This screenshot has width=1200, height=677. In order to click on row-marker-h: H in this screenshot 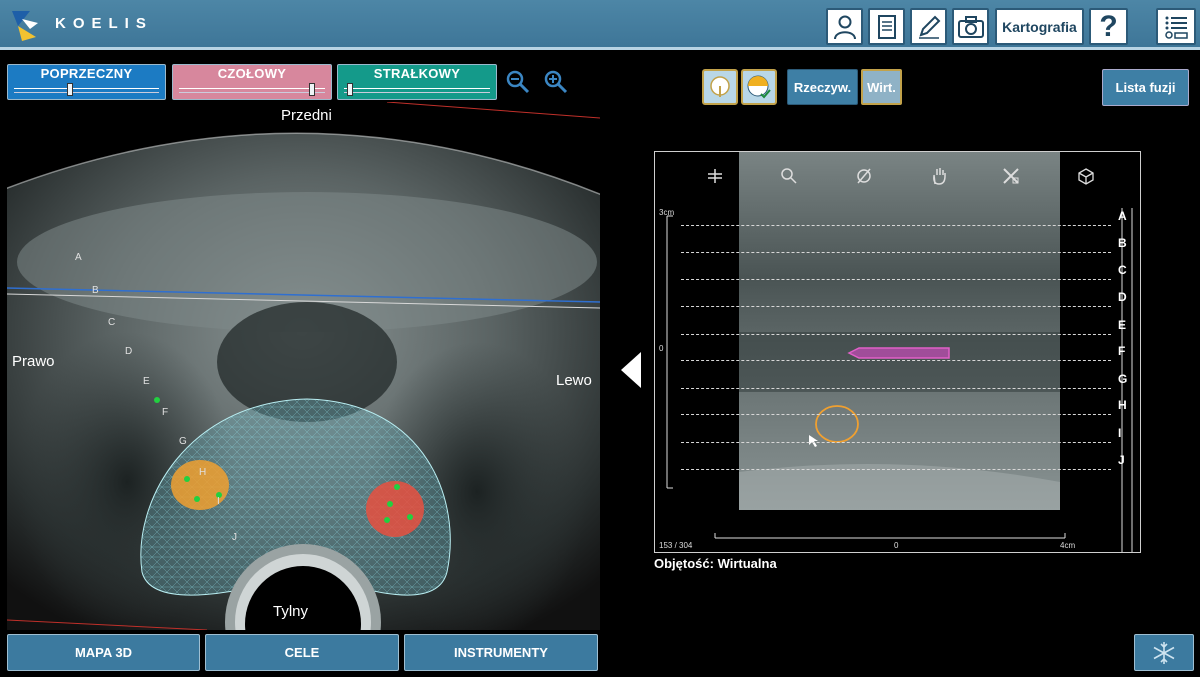, I will do `click(203, 472)`.